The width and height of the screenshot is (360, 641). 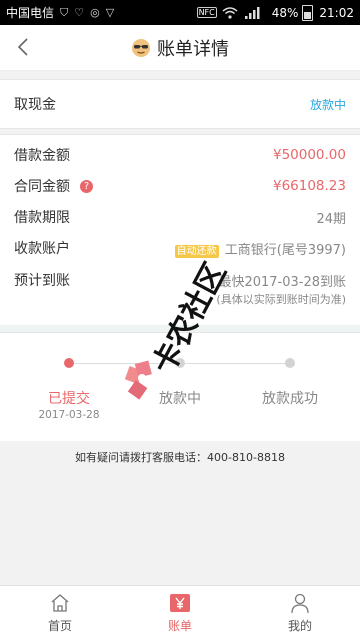 What do you see at coordinates (299, 626) in the screenshot?
I see `tab-mine-label: 我的` at bounding box center [299, 626].